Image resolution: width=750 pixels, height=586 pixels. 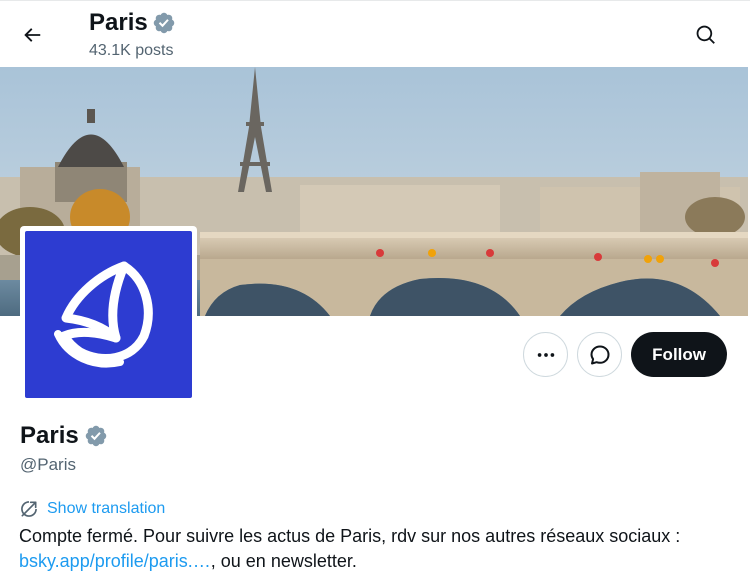 I want to click on paris-logo-icon, so click(x=103, y=314).